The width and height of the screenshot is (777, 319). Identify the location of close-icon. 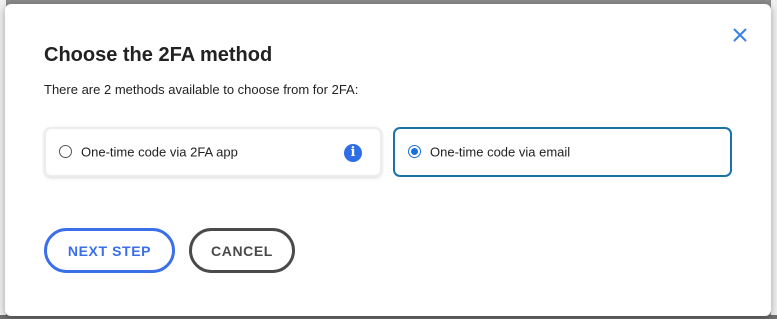
(740, 35).